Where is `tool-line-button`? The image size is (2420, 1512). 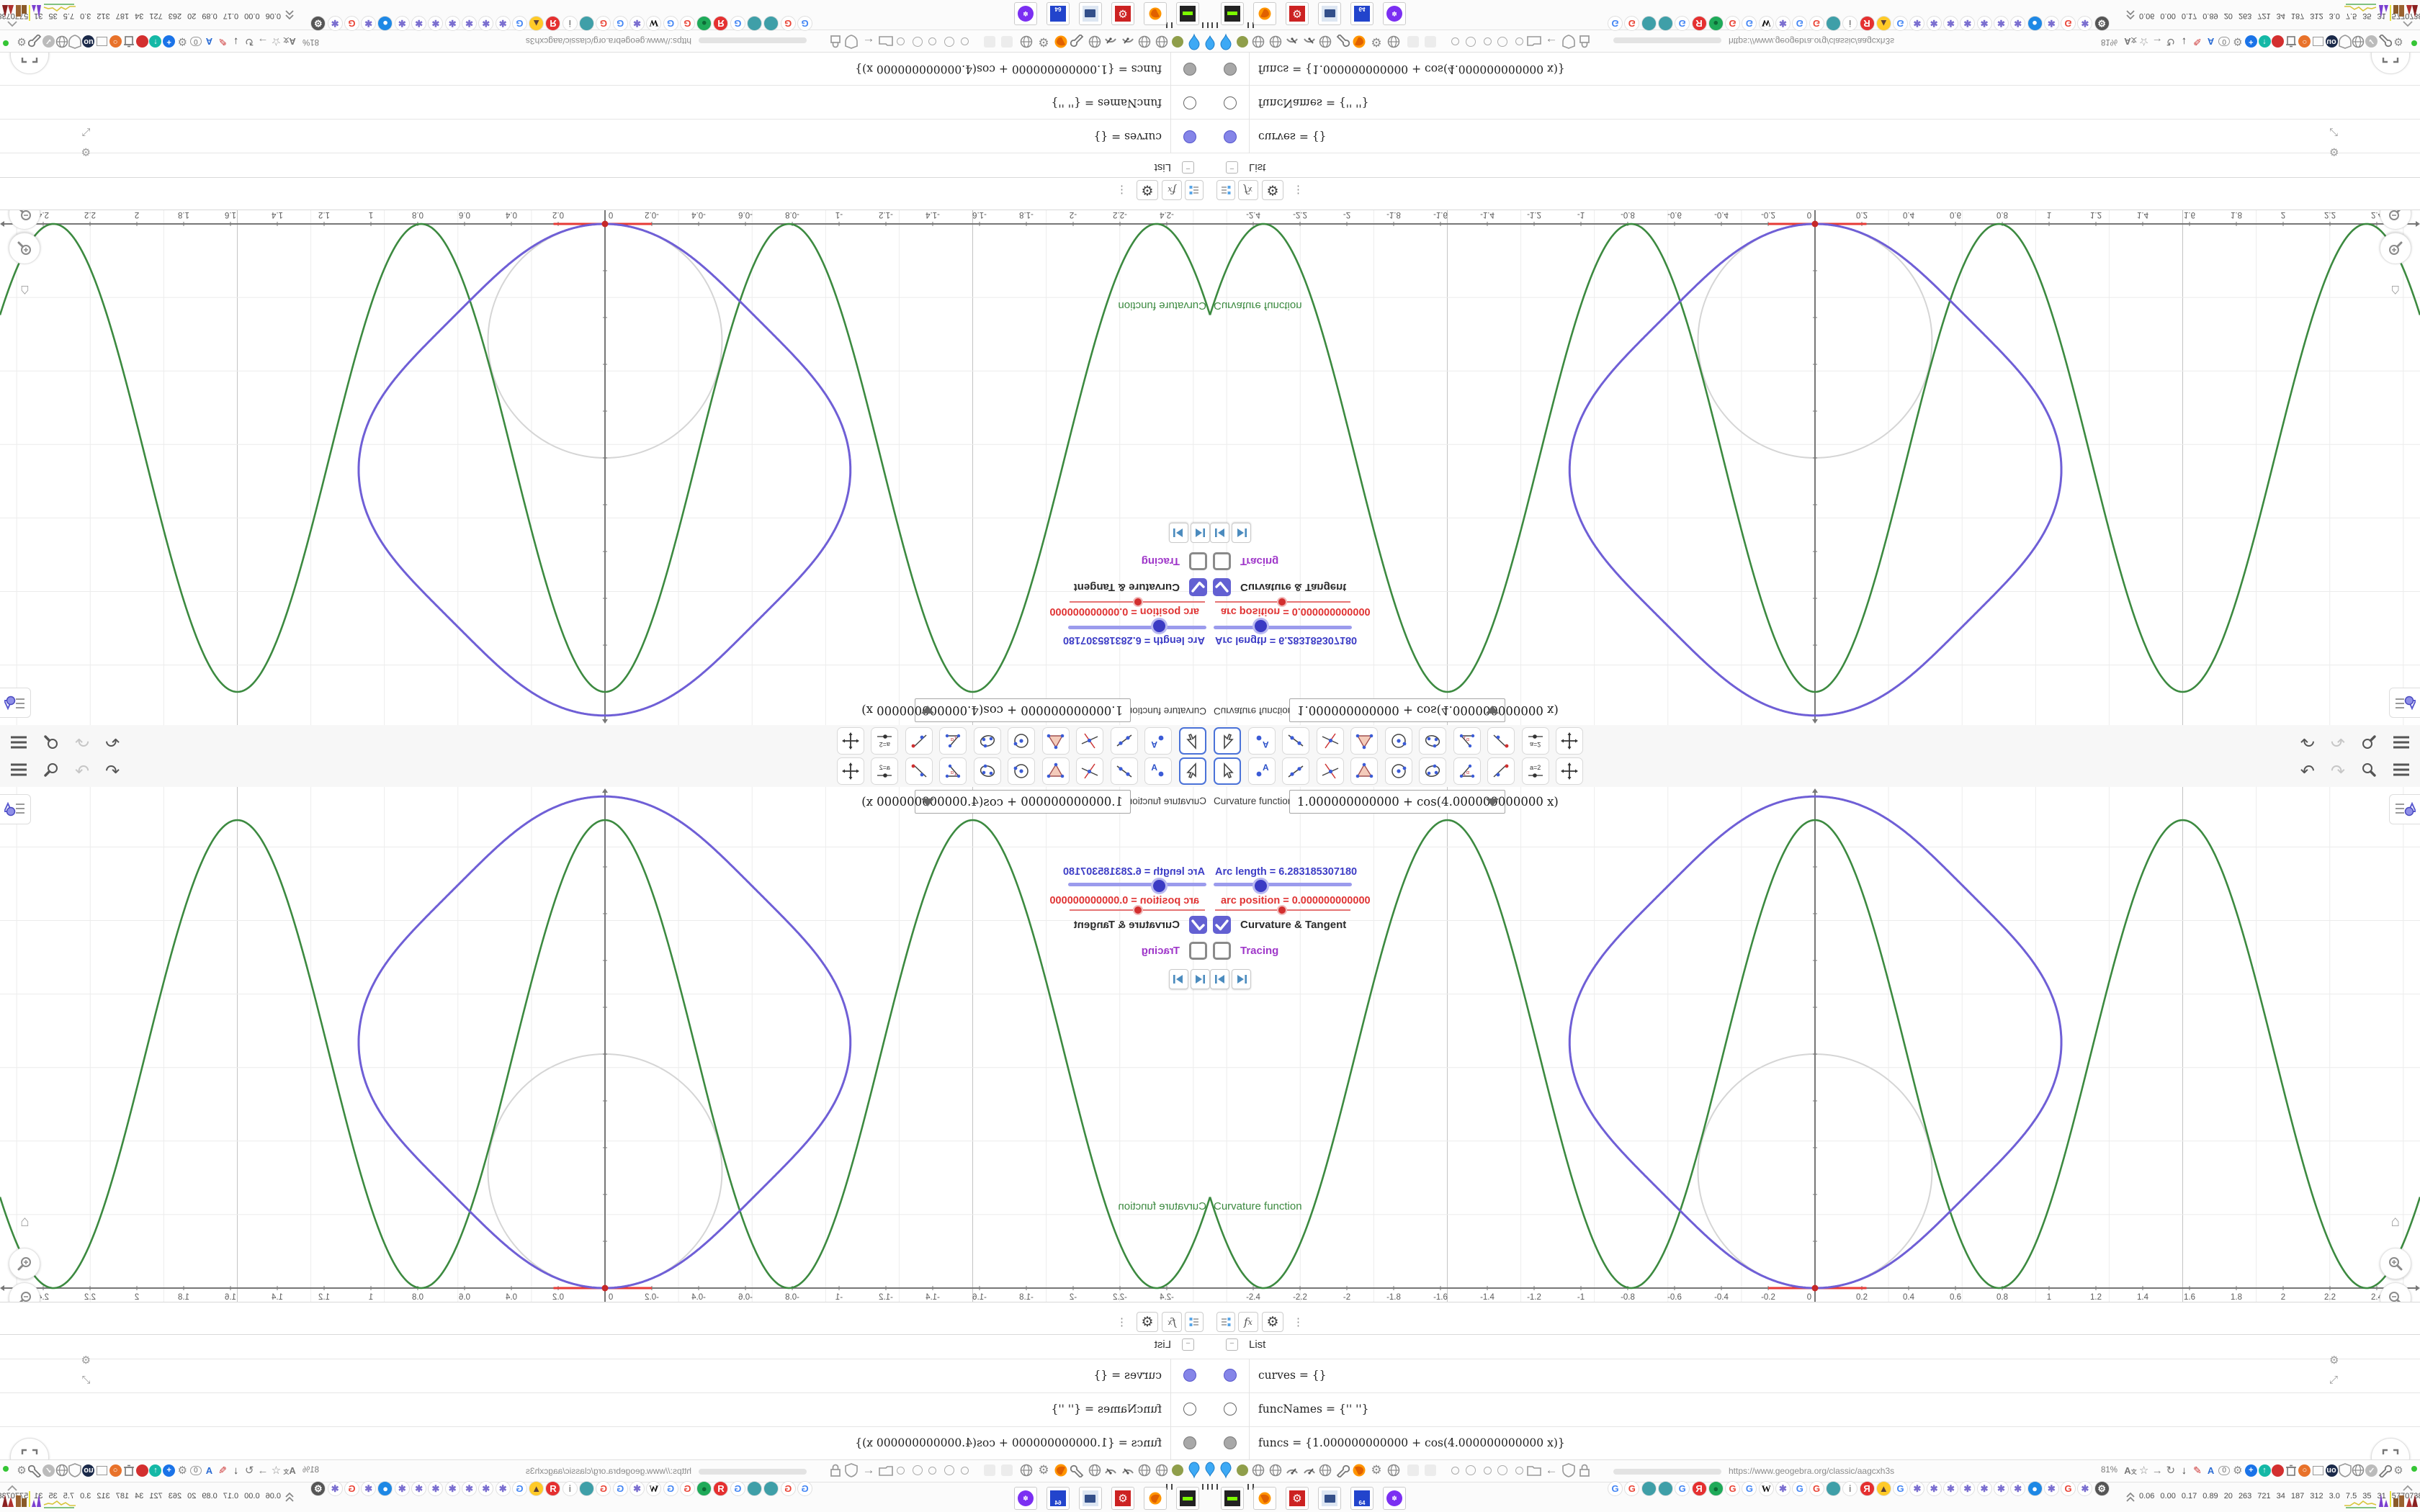
tool-line-button is located at coordinates (1124, 741).